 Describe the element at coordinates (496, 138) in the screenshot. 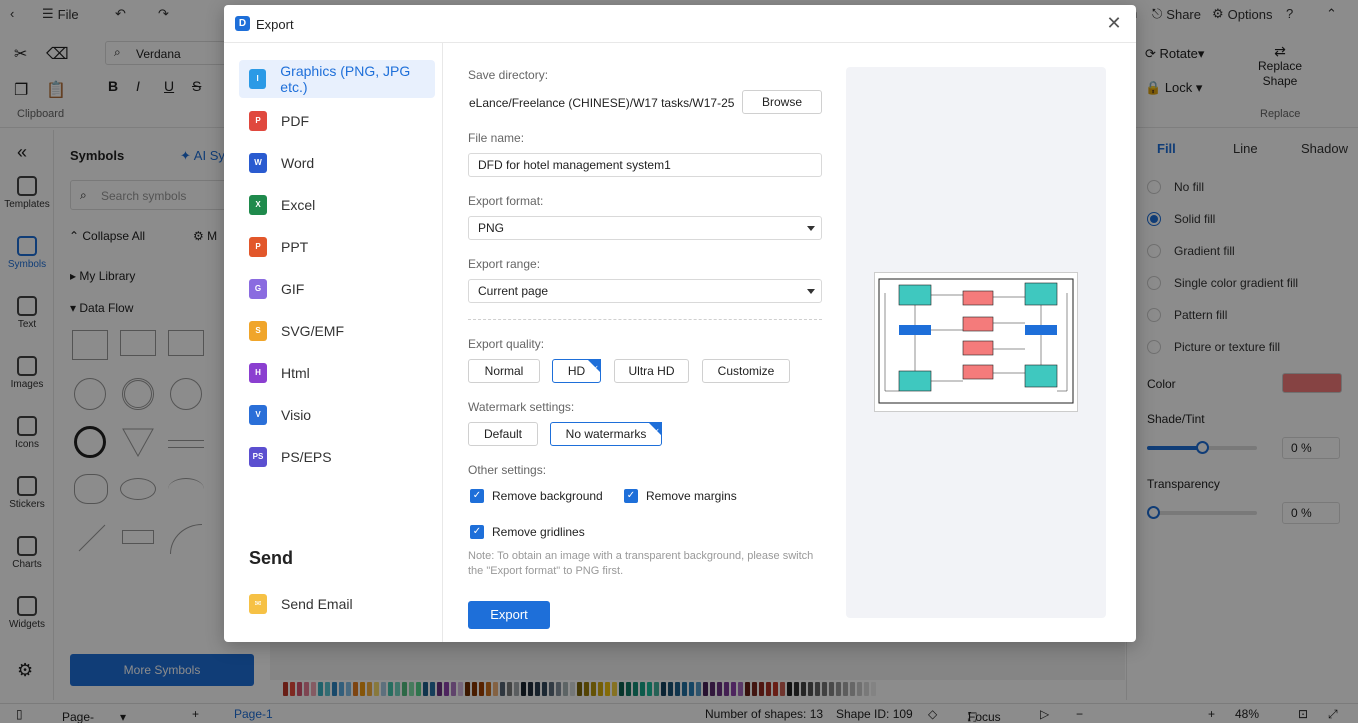

I see `file-name-label: File name:` at that location.